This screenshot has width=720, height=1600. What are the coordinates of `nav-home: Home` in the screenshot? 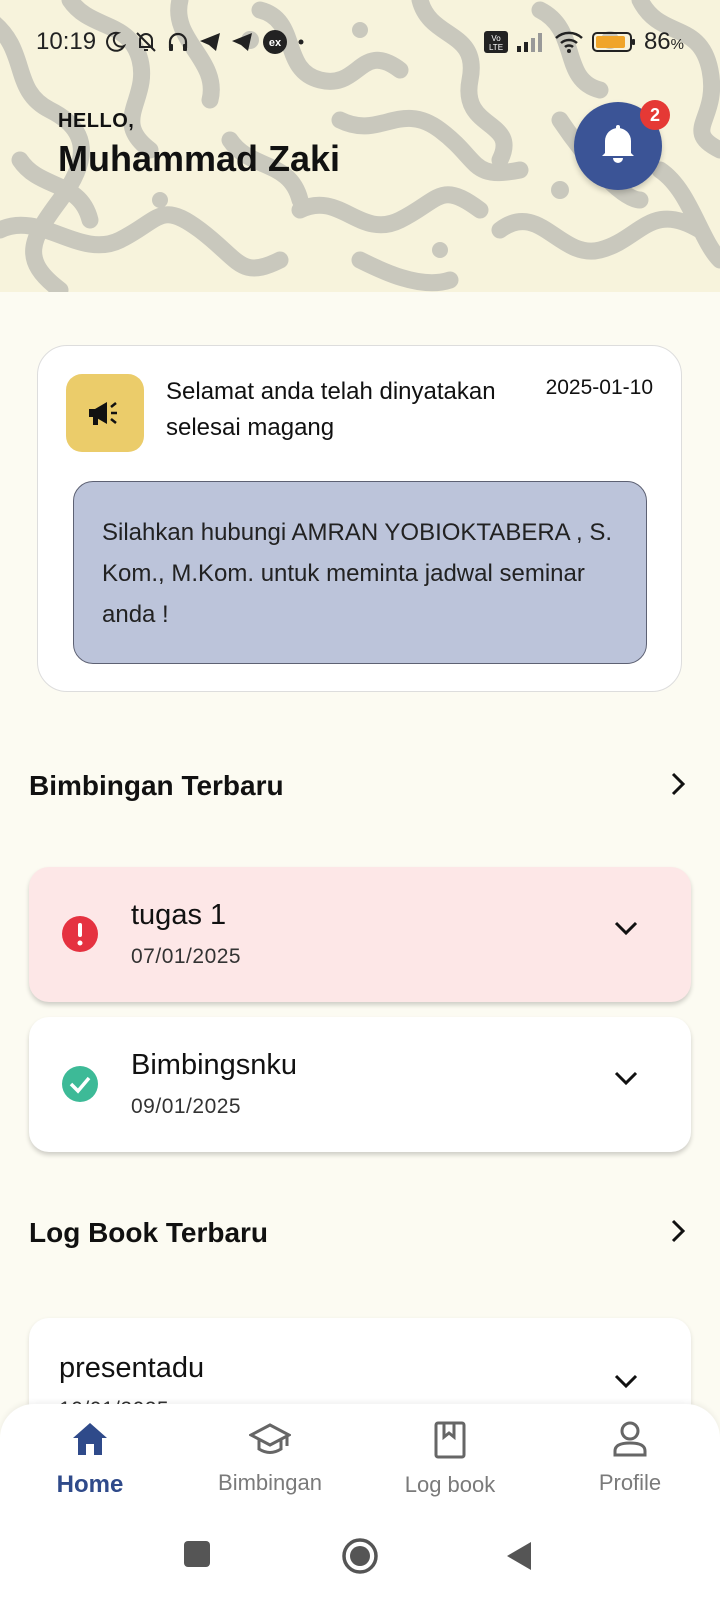 It's located at (90, 1460).